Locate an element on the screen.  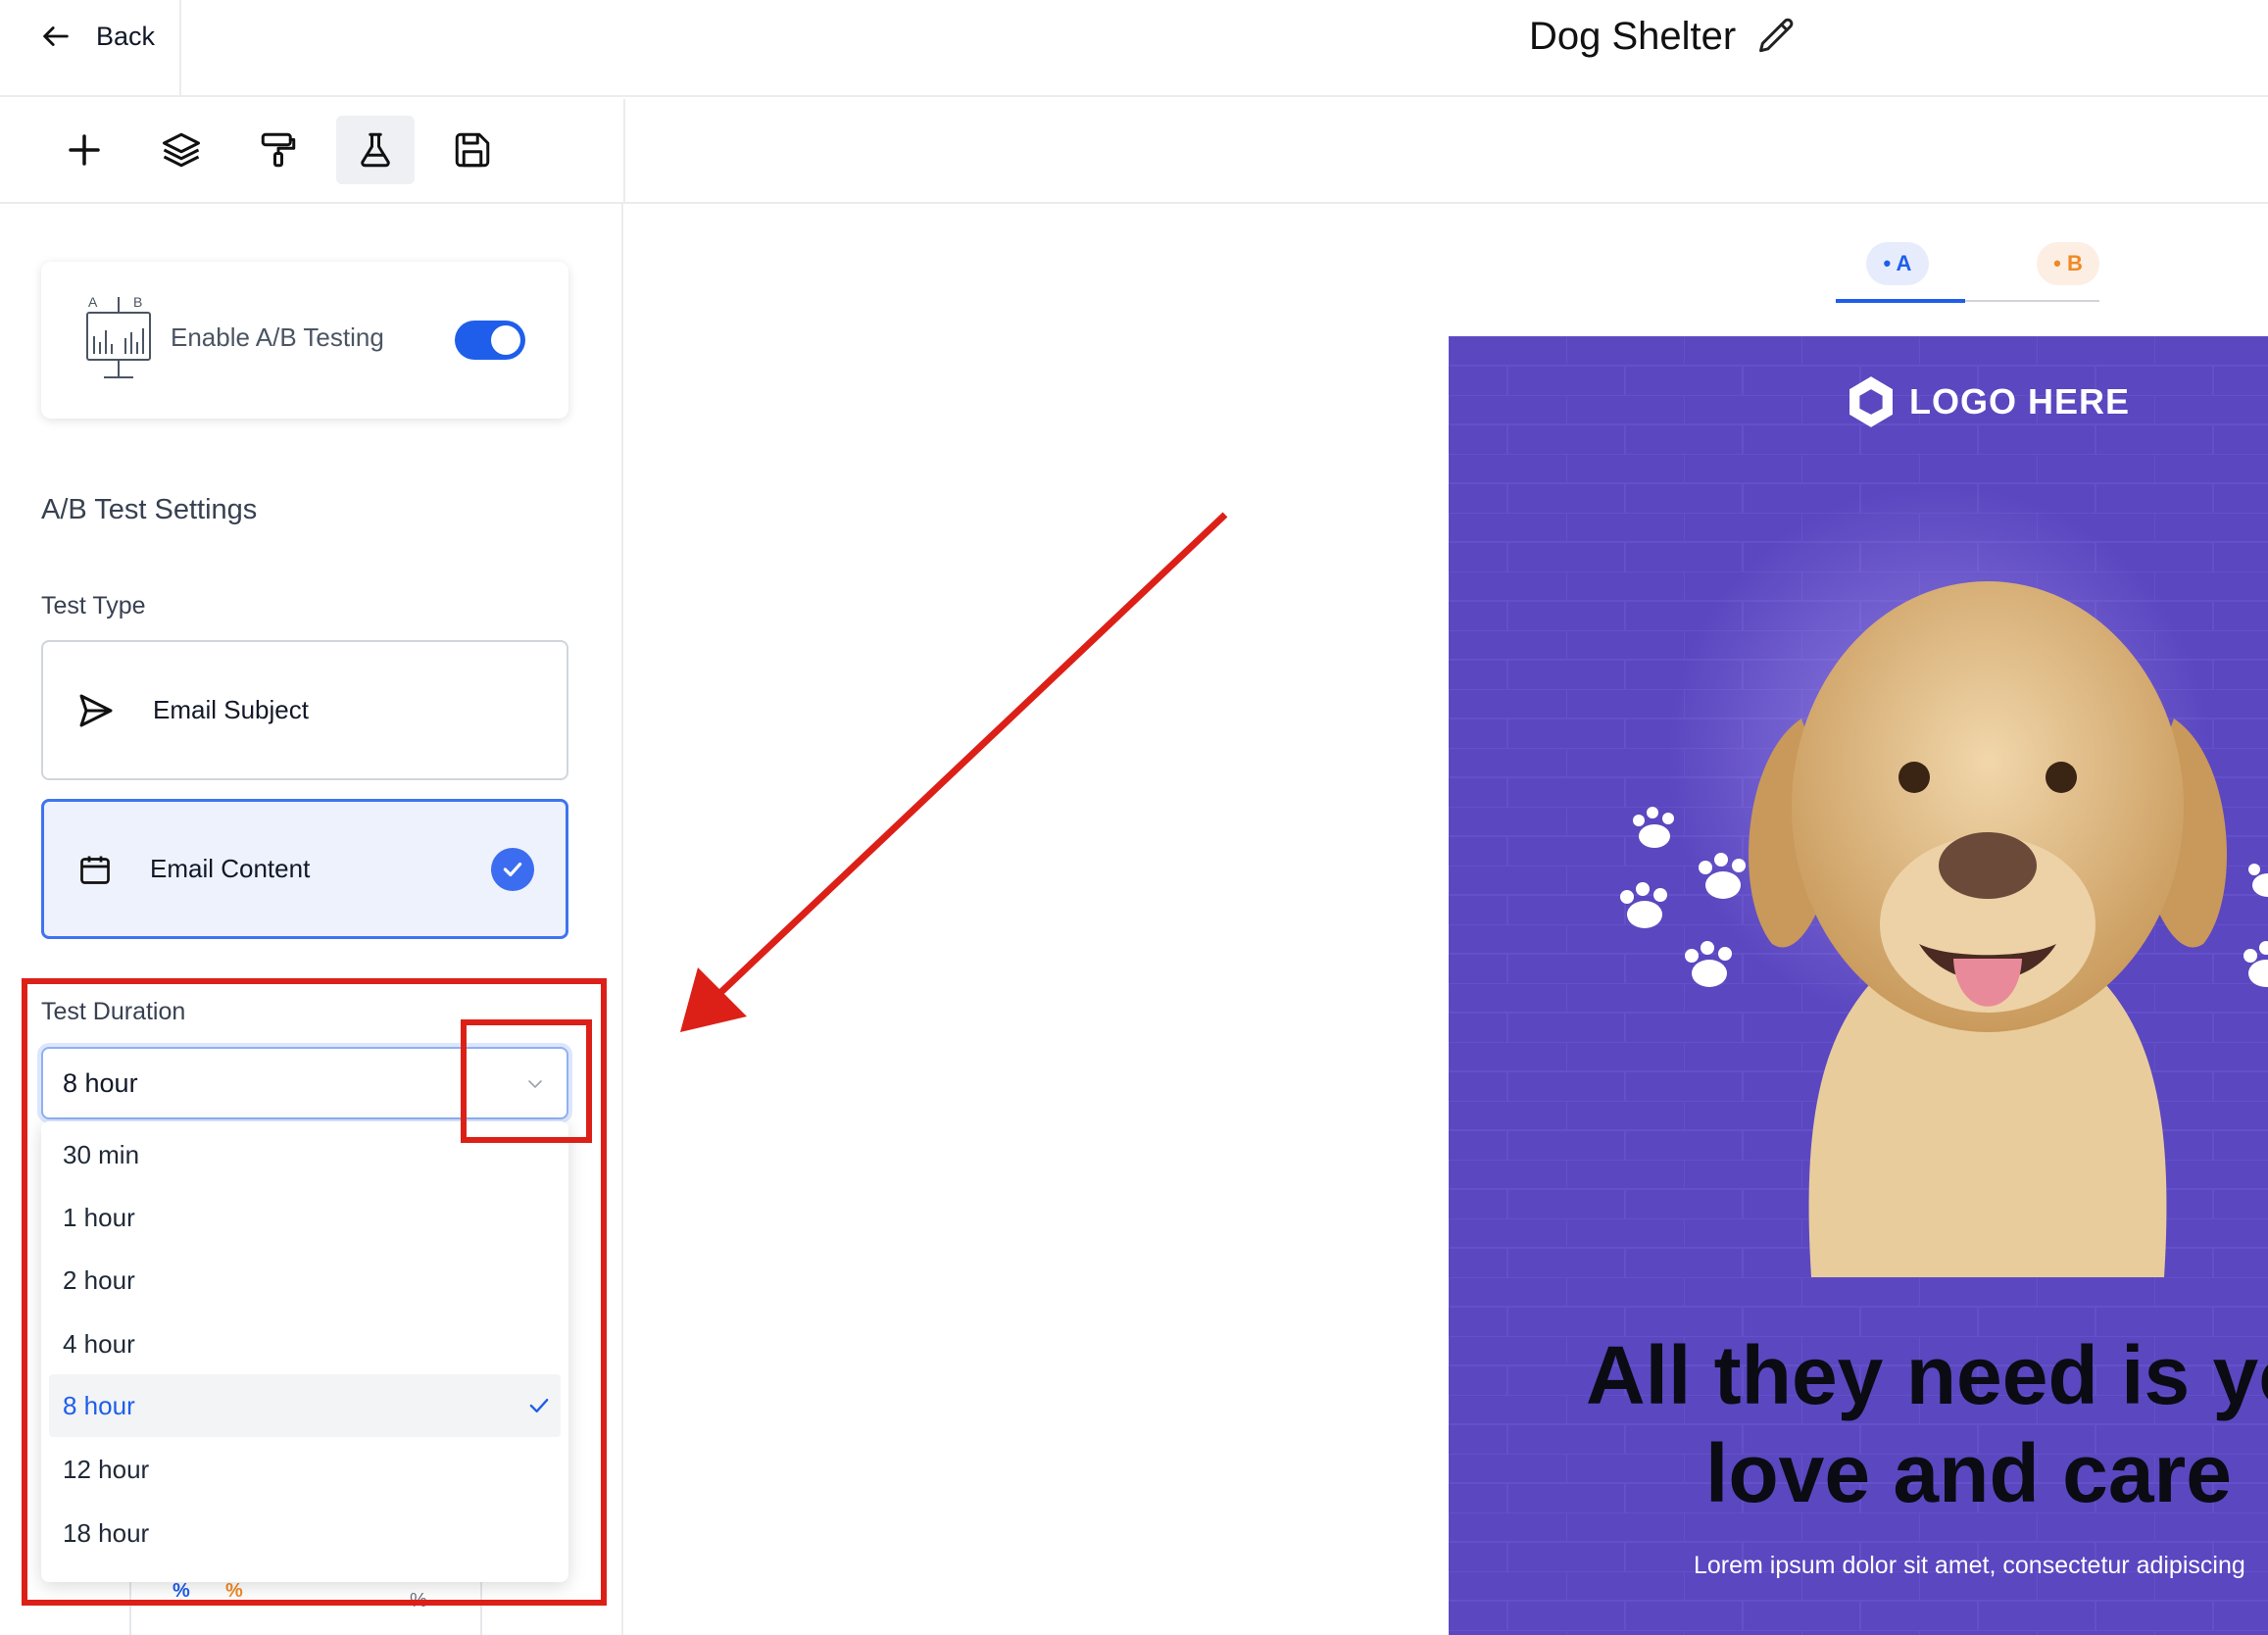
add-button is located at coordinates (84, 150).